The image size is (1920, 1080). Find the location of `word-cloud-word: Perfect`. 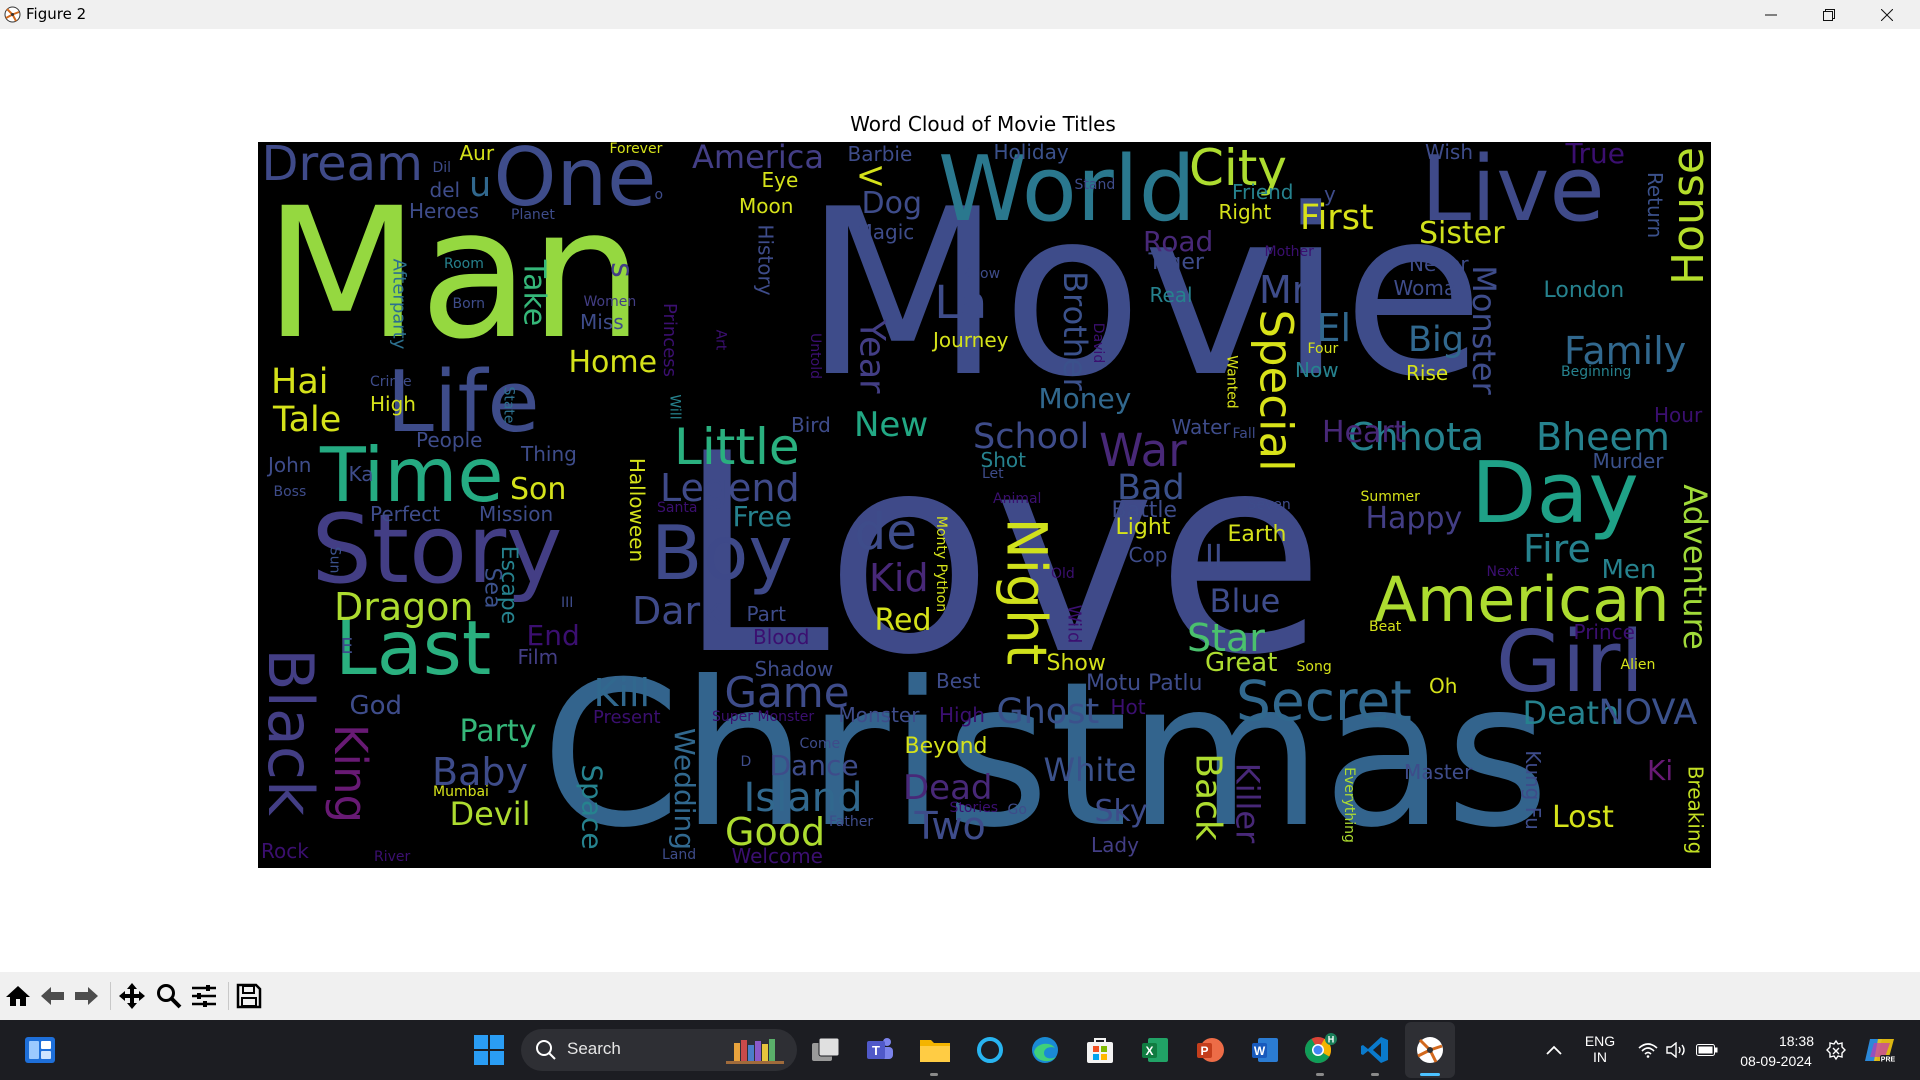

word-cloud-word: Perfect is located at coordinates (405, 514).